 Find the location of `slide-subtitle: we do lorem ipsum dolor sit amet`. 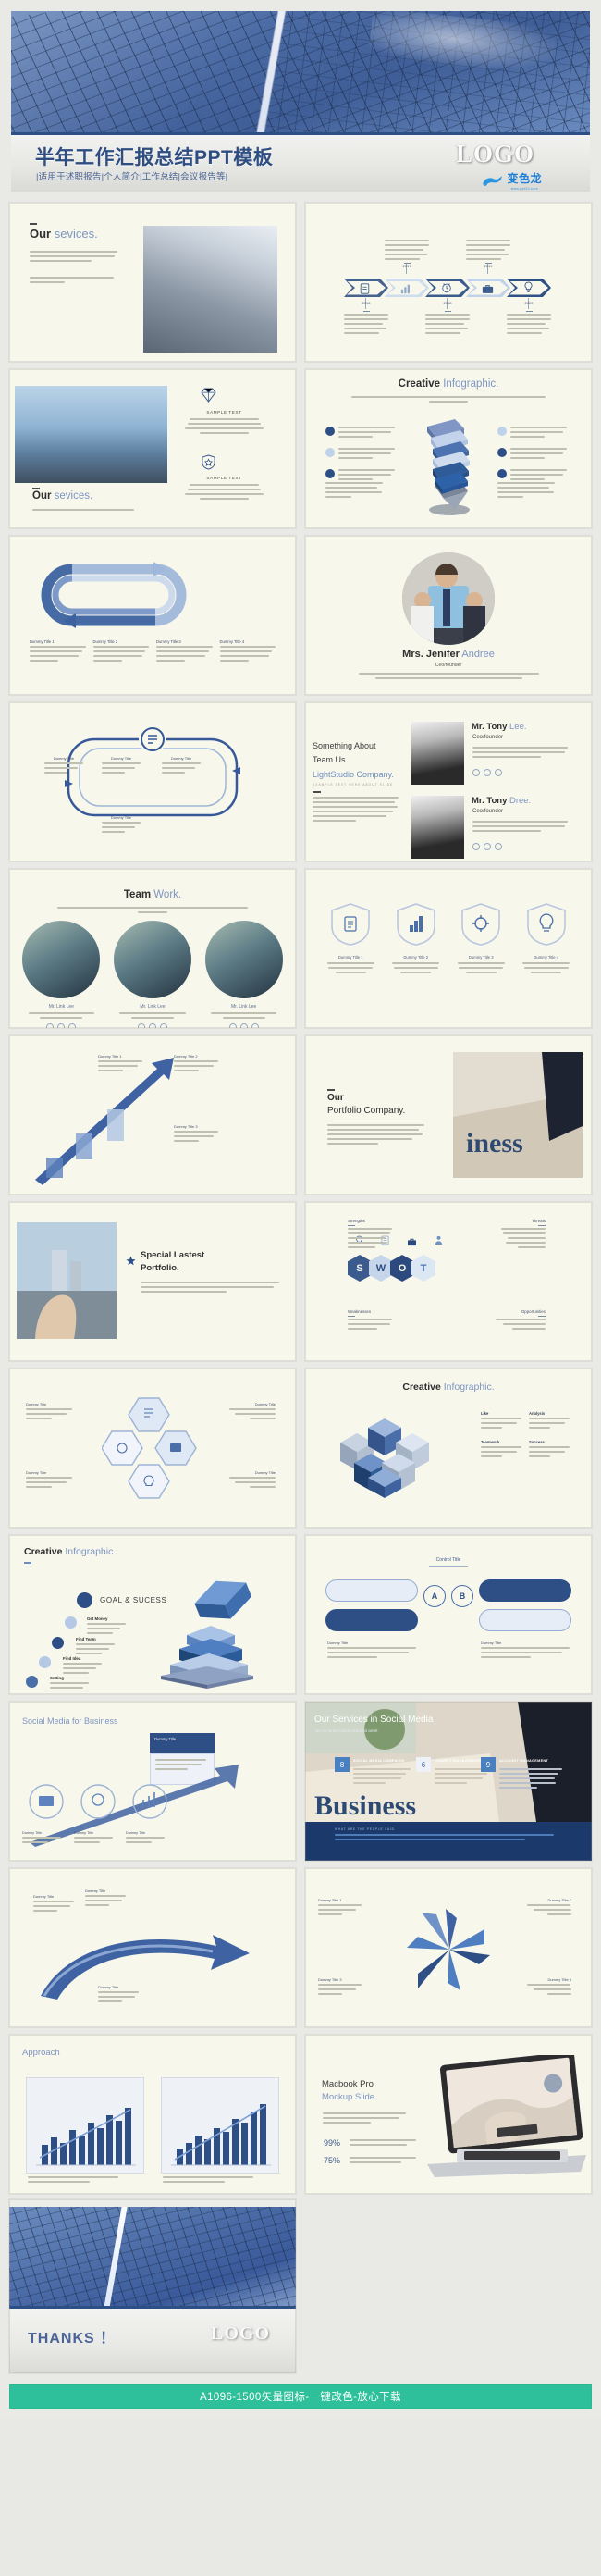

slide-subtitle: we do lorem ipsum dolor sit amet is located at coordinates (346, 1731).